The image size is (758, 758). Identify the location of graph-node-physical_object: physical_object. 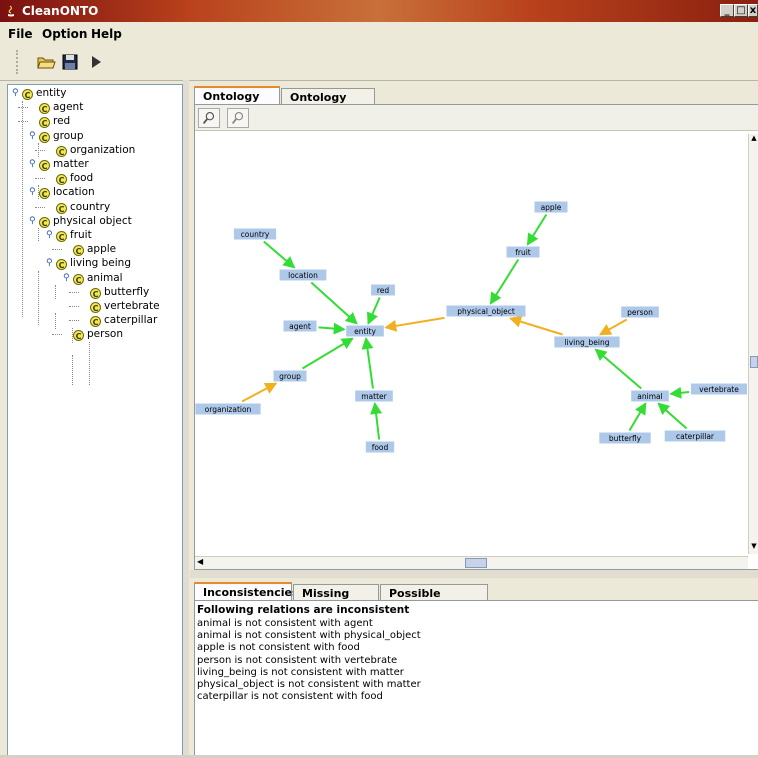
(486, 311).